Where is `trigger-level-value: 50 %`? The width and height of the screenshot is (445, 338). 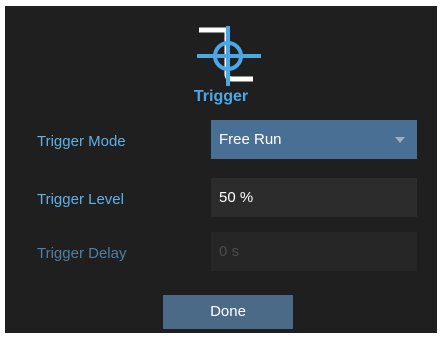
trigger-level-value: 50 % is located at coordinates (236, 197).